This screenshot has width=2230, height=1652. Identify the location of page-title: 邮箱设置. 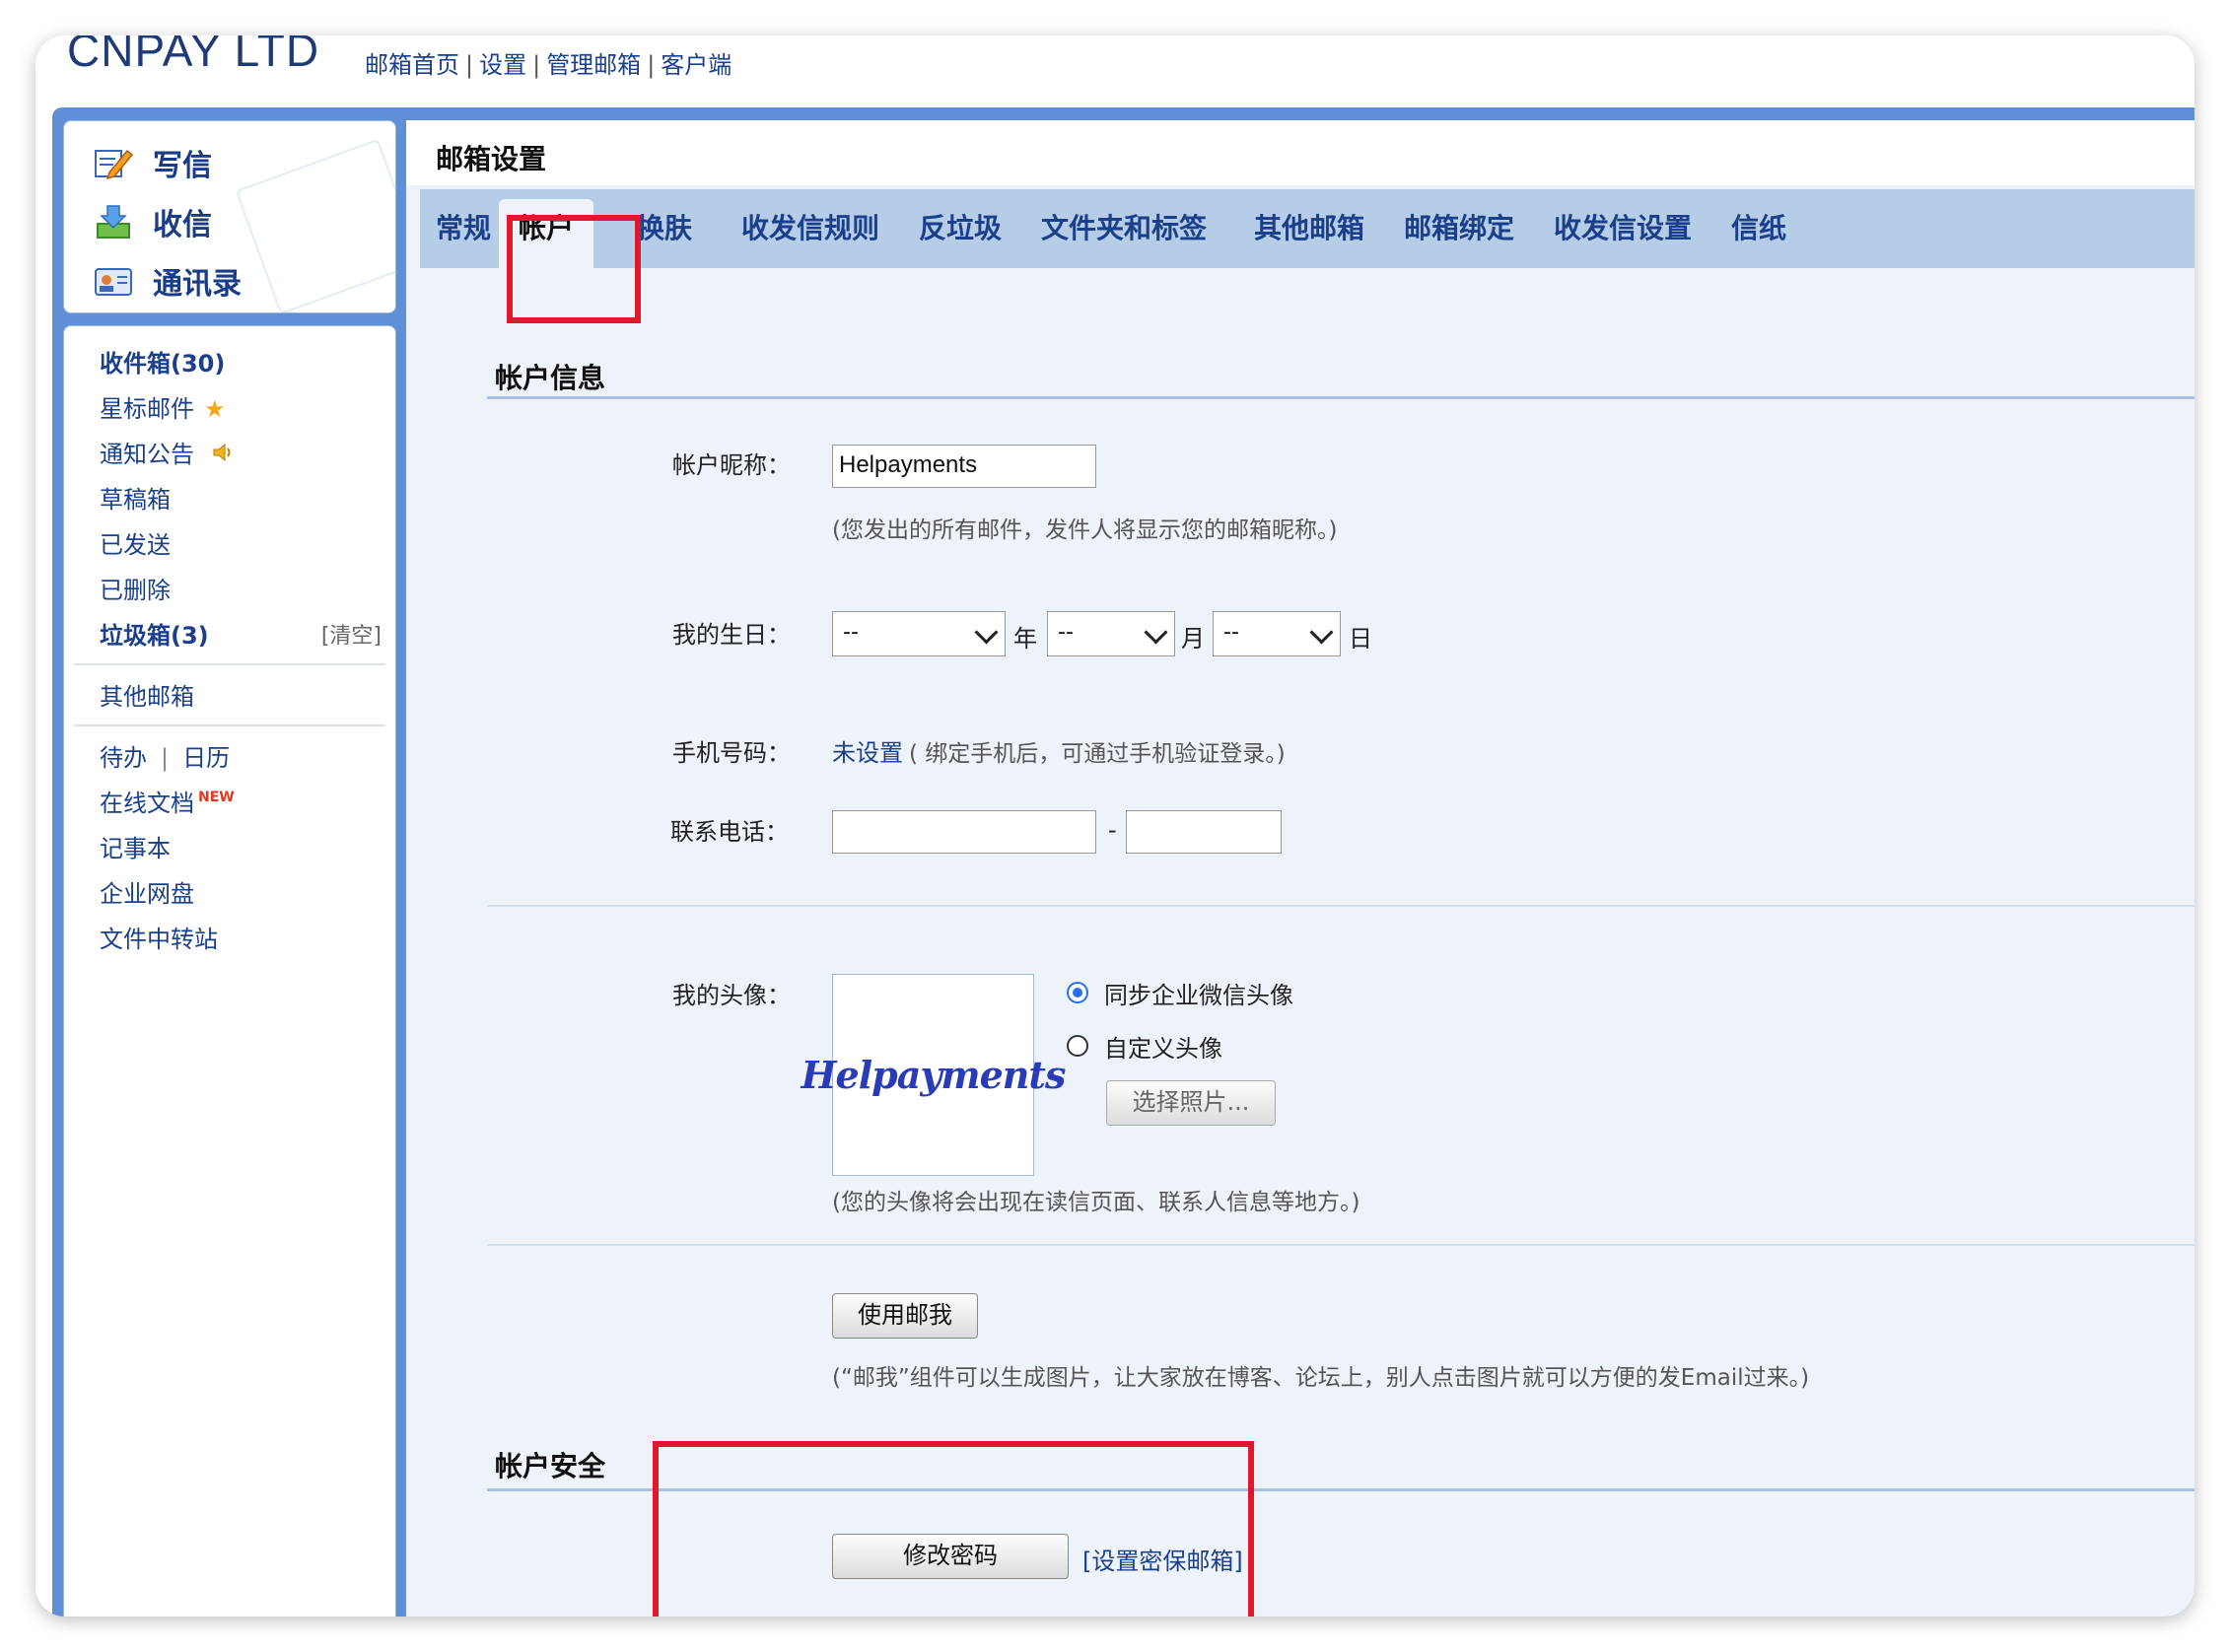
(491, 159).